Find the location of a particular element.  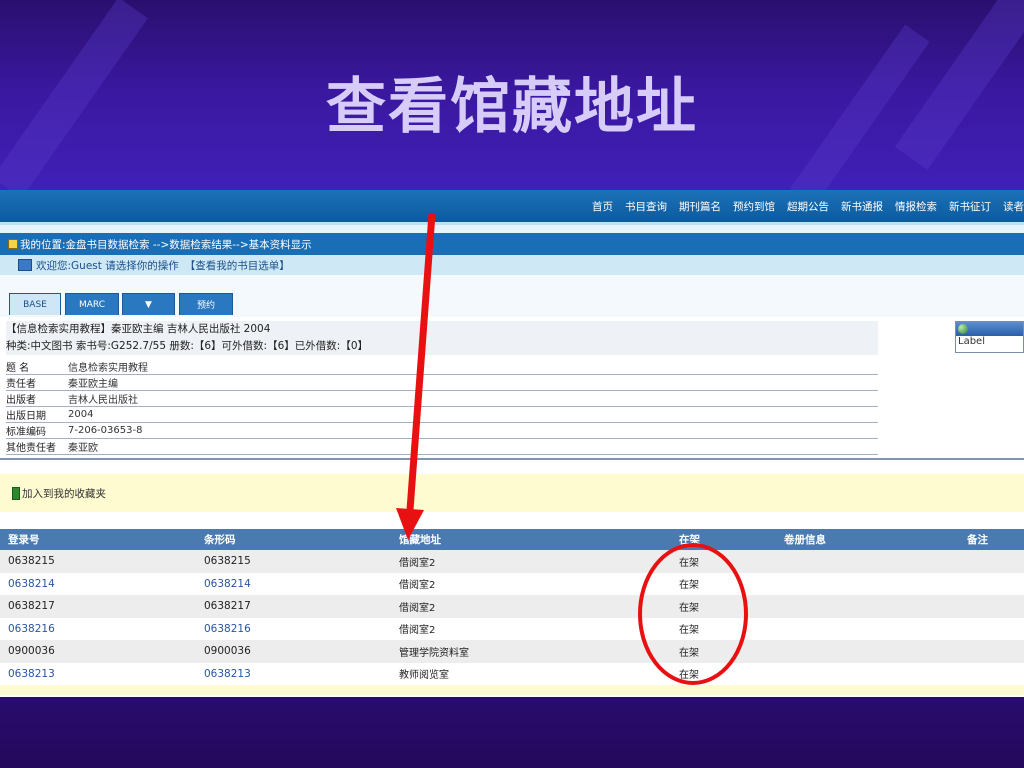

cell-barcode: 0638216 is located at coordinates (293, 628).